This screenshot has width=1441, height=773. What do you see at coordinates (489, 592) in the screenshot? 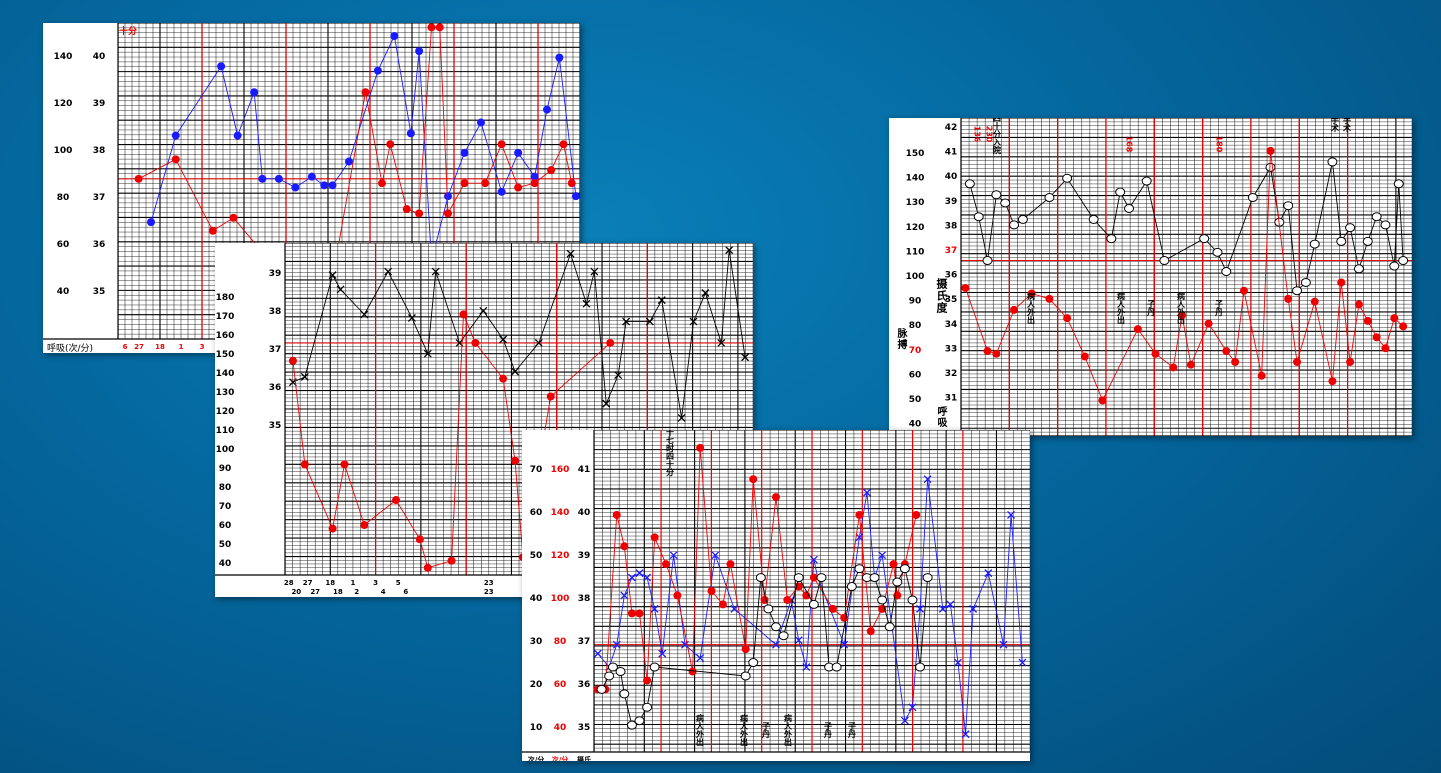
I see `footer-date: 23` at bounding box center [489, 592].